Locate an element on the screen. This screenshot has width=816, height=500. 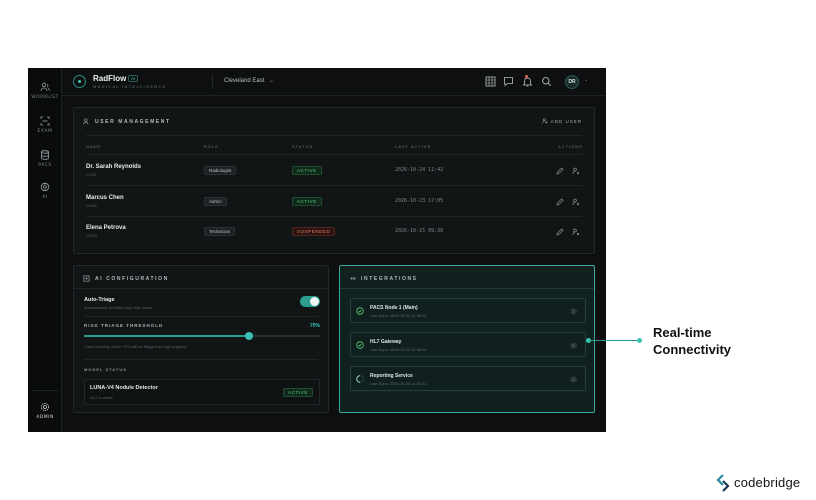
brand-name: RadFlow is located at coordinates (110, 78).